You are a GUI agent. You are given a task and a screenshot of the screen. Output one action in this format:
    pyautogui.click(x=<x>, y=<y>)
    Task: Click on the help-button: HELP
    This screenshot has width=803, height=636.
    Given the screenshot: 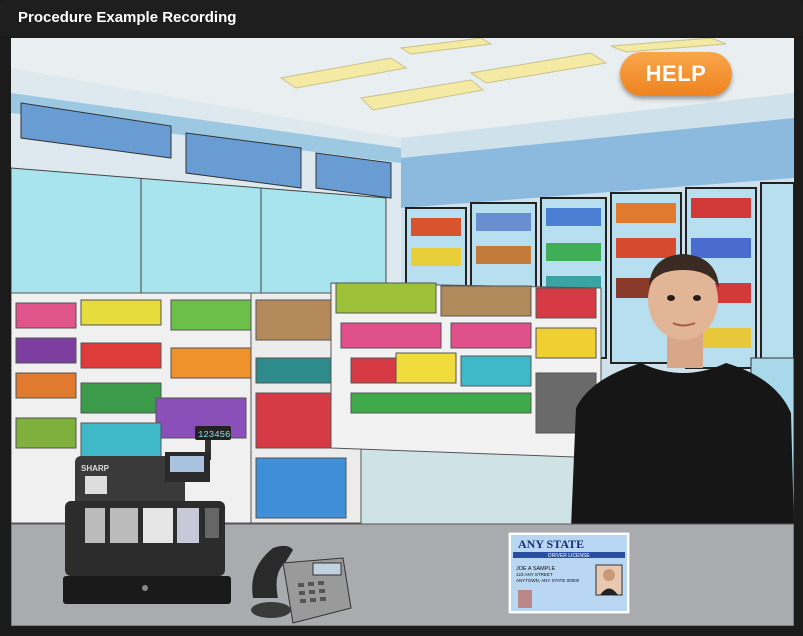 What is the action you would take?
    pyautogui.click(x=676, y=74)
    